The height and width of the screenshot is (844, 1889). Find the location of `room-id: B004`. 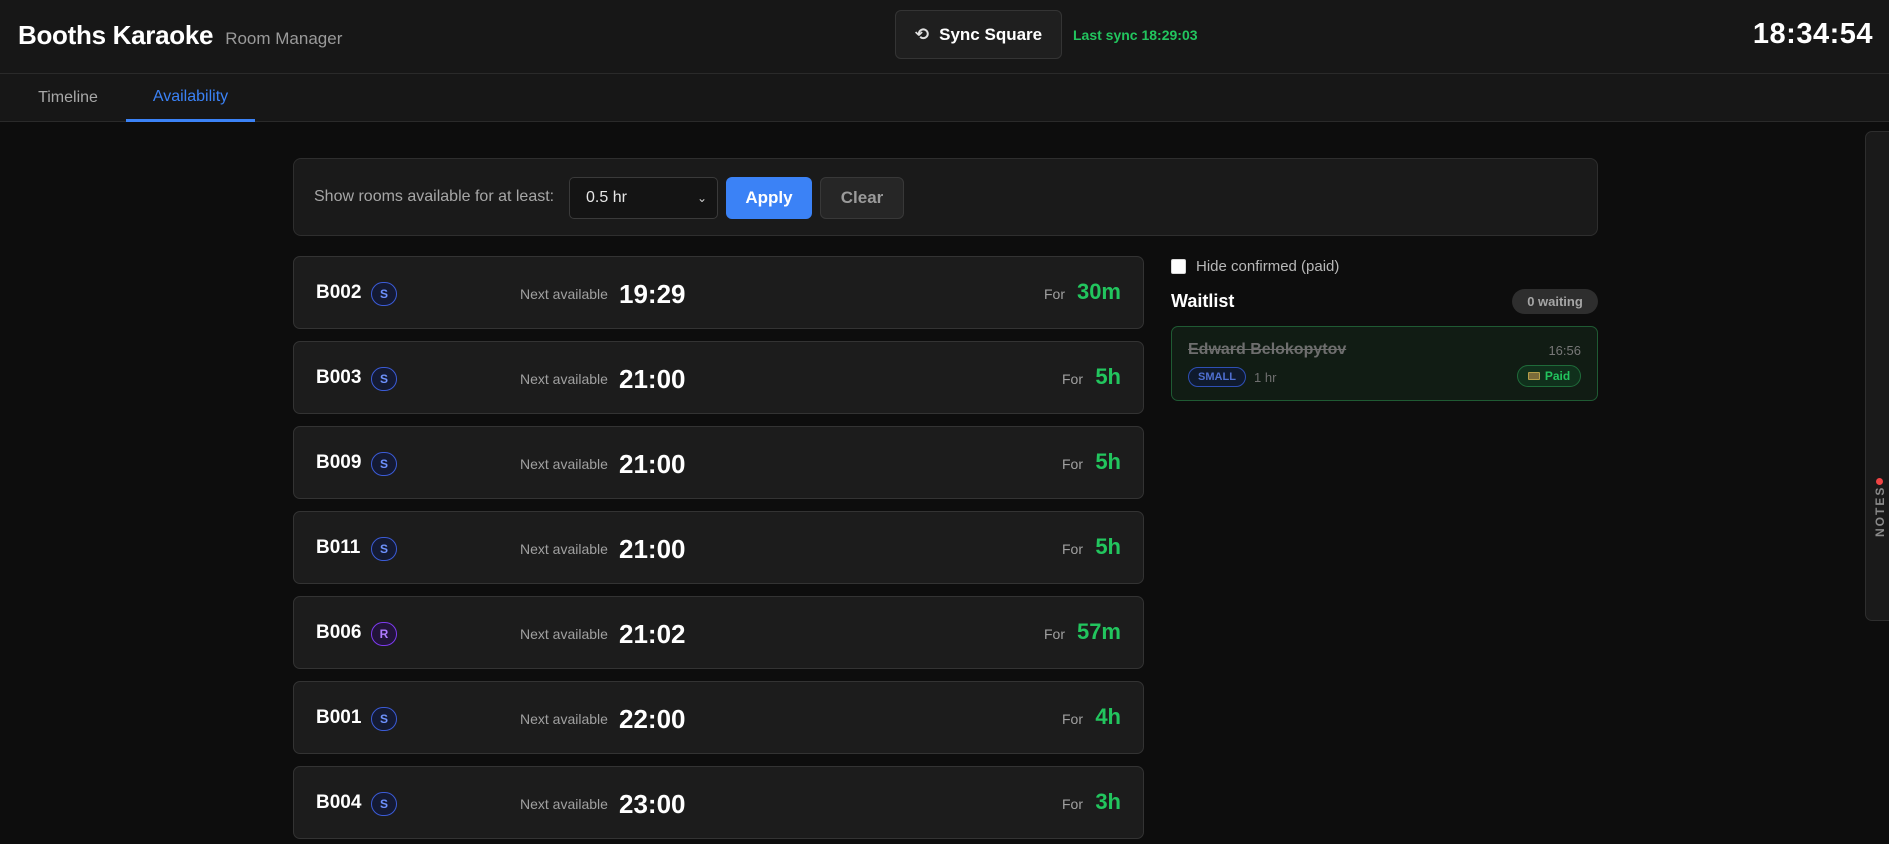

room-id: B004 is located at coordinates (339, 802).